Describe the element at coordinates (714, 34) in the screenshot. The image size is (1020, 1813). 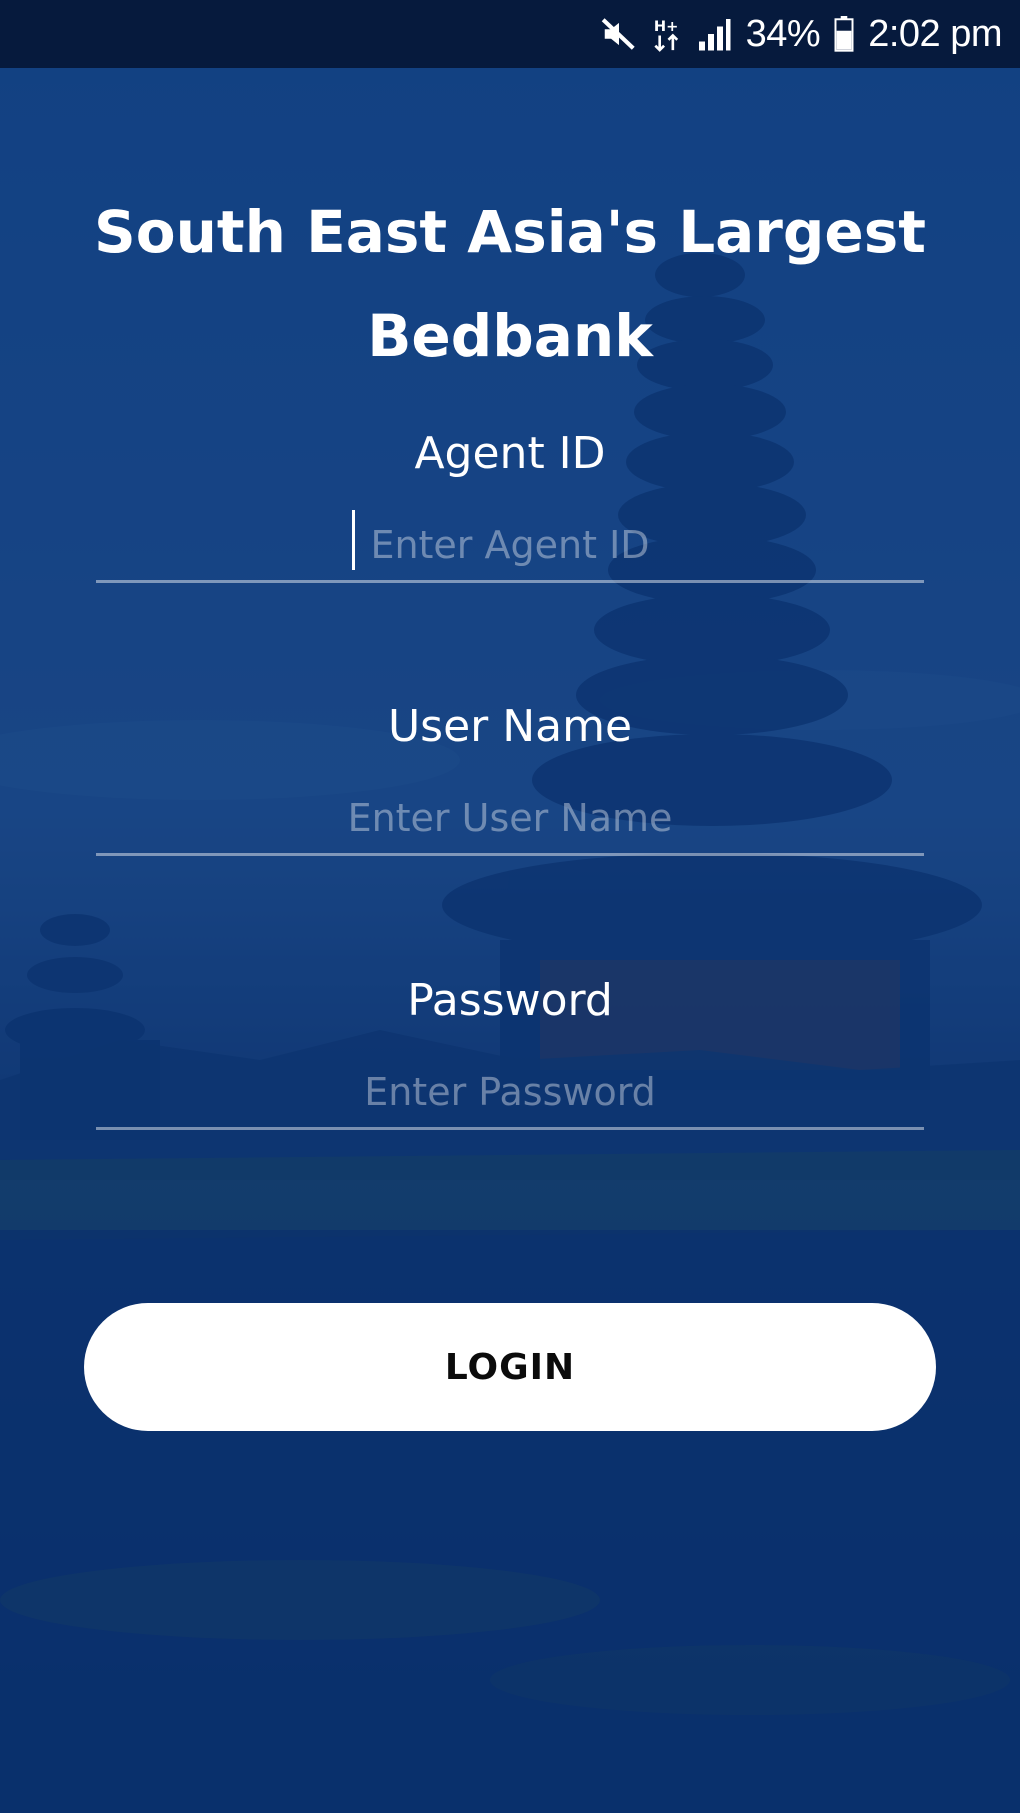
I see `signal-icon` at that location.